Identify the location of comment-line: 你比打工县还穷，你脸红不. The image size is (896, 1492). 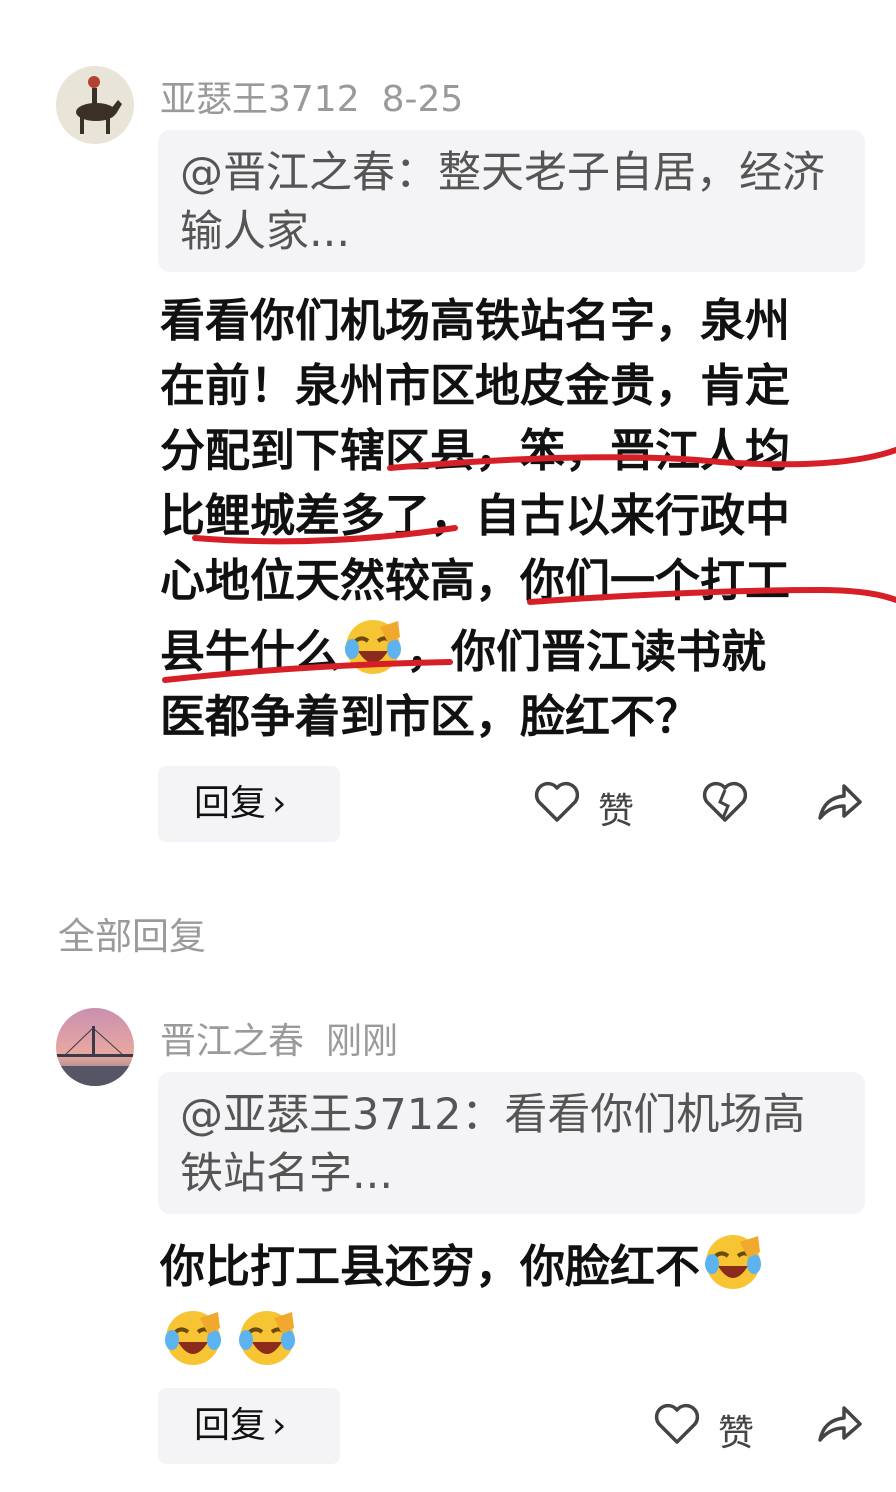
(512, 1266).